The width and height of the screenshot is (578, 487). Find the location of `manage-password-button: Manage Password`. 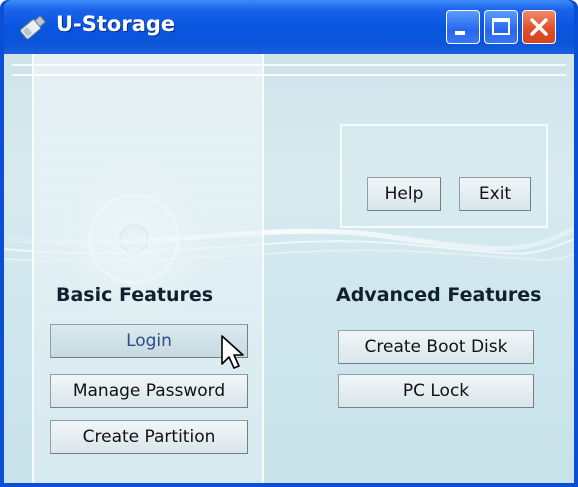

manage-password-button: Manage Password is located at coordinates (149, 391).